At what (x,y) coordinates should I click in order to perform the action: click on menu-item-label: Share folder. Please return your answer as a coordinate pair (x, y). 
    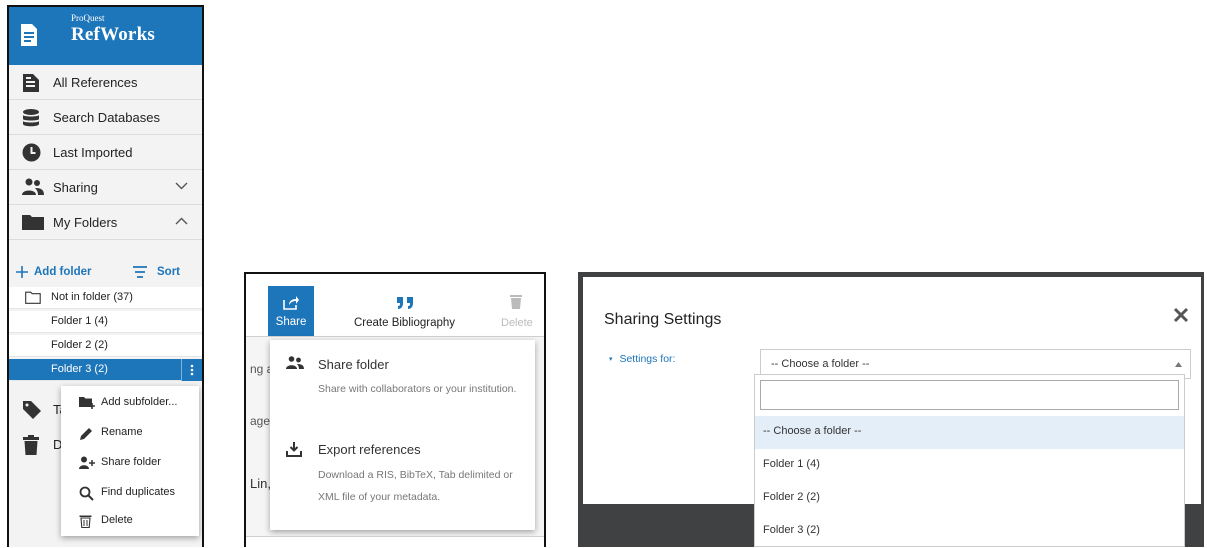
    Looking at the image, I should click on (131, 462).